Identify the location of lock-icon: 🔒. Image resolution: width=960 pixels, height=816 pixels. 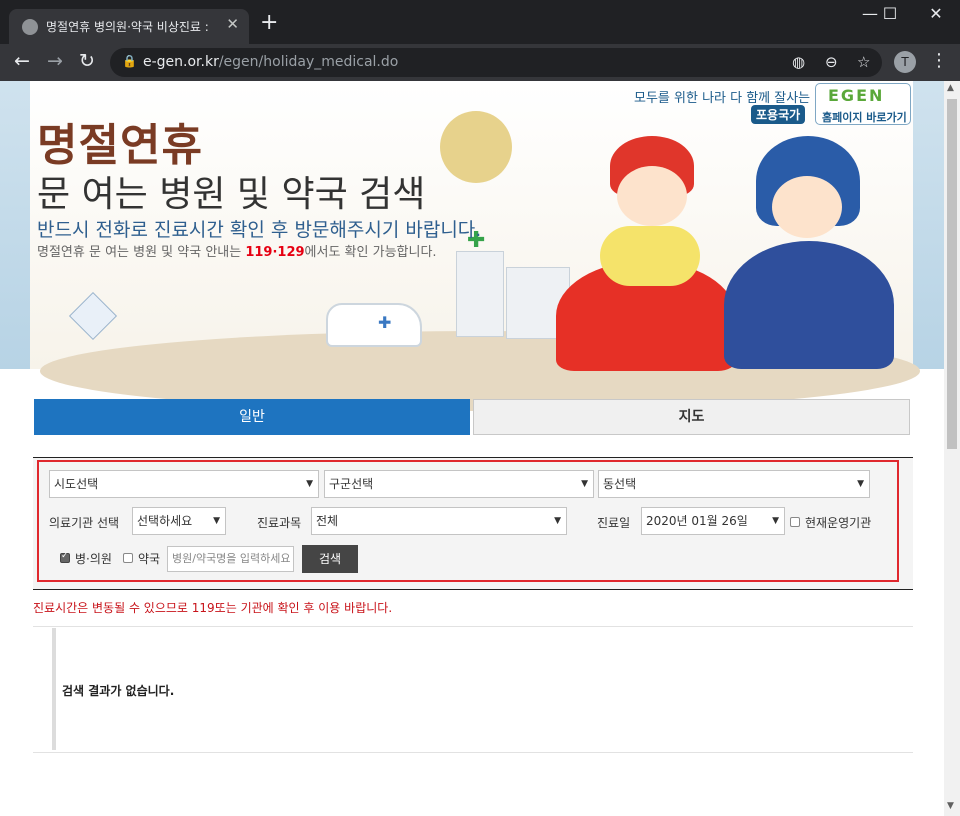
(129, 61).